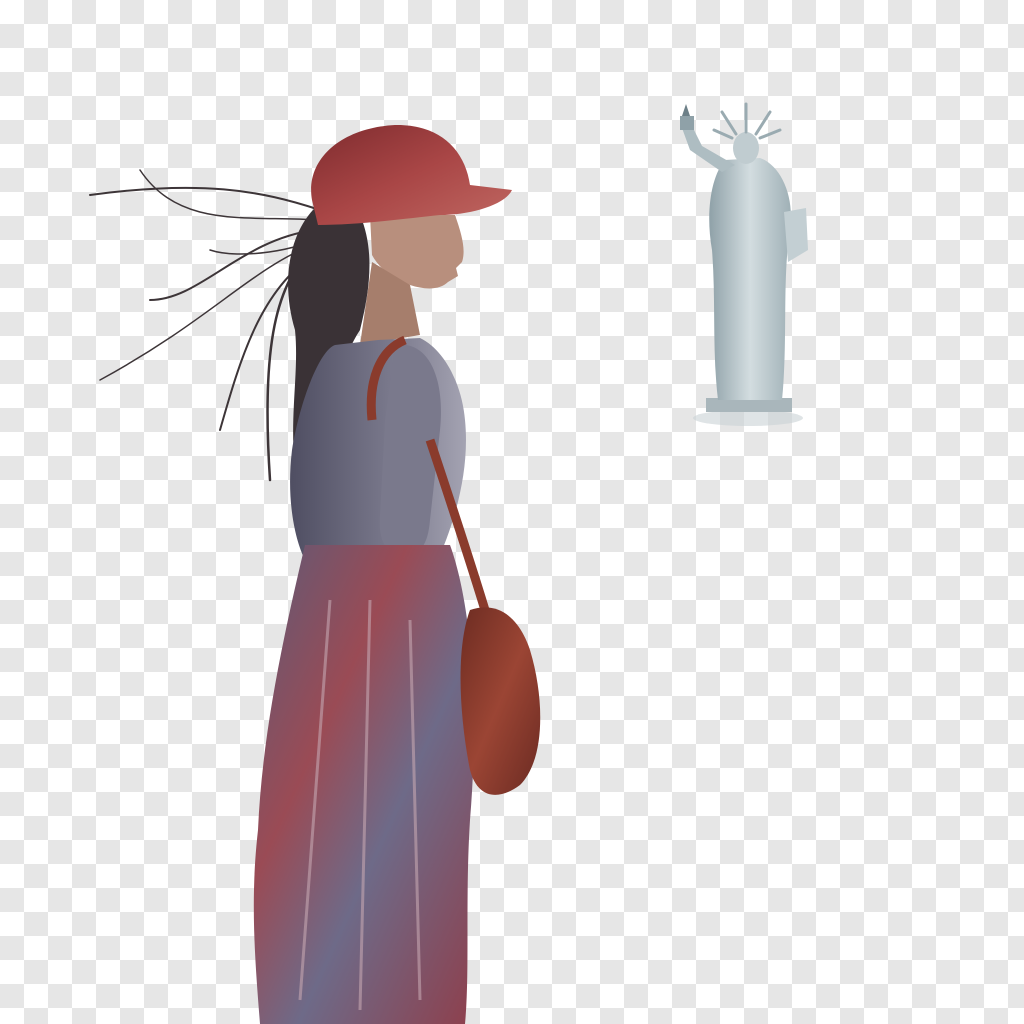 The width and height of the screenshot is (1024, 1024). Describe the element at coordinates (749, 405) in the screenshot. I see `statue-base` at that location.